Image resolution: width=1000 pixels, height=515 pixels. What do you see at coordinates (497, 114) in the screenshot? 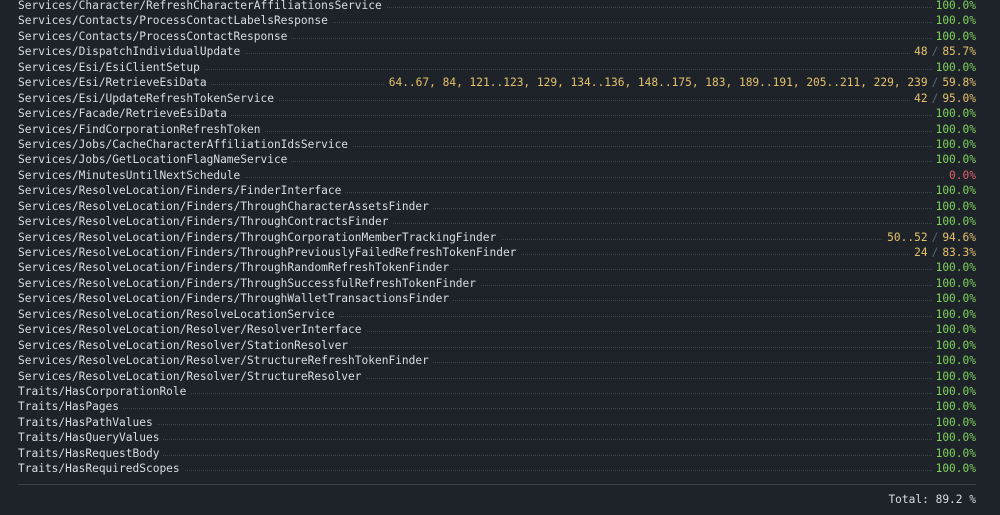
I see `coverage-row: Services/Facade/RetrieveEsiData 100.0%` at bounding box center [497, 114].